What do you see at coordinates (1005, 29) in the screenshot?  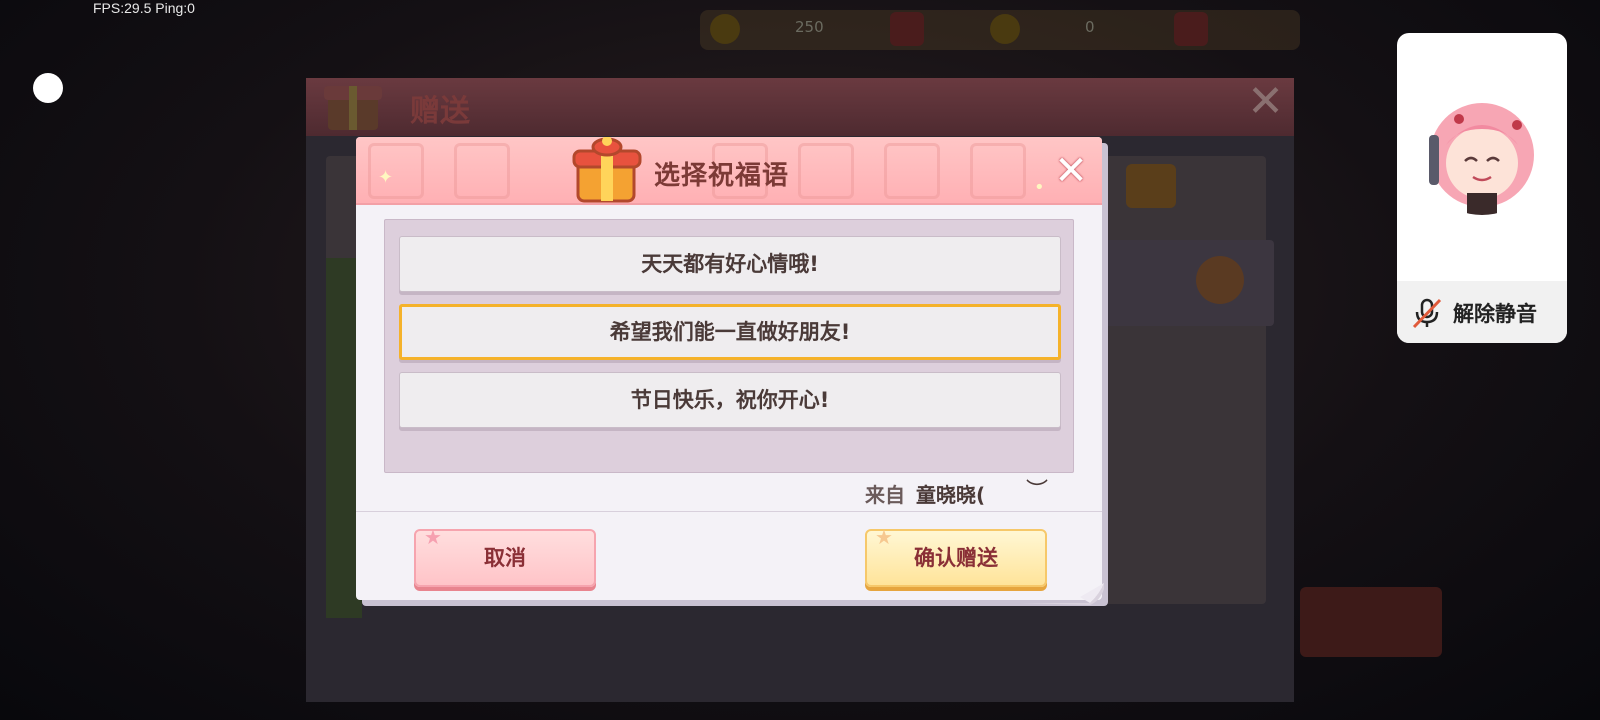 I see `gem-icon` at bounding box center [1005, 29].